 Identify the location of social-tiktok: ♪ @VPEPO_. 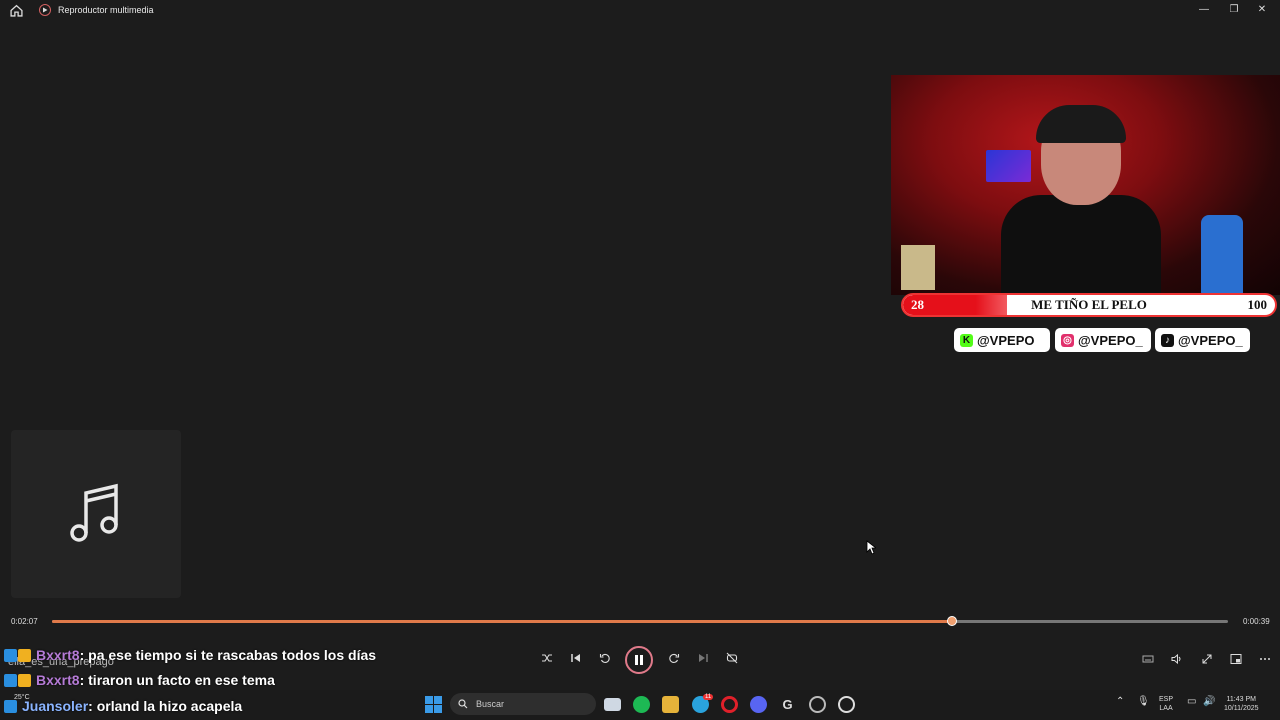
(1202, 340).